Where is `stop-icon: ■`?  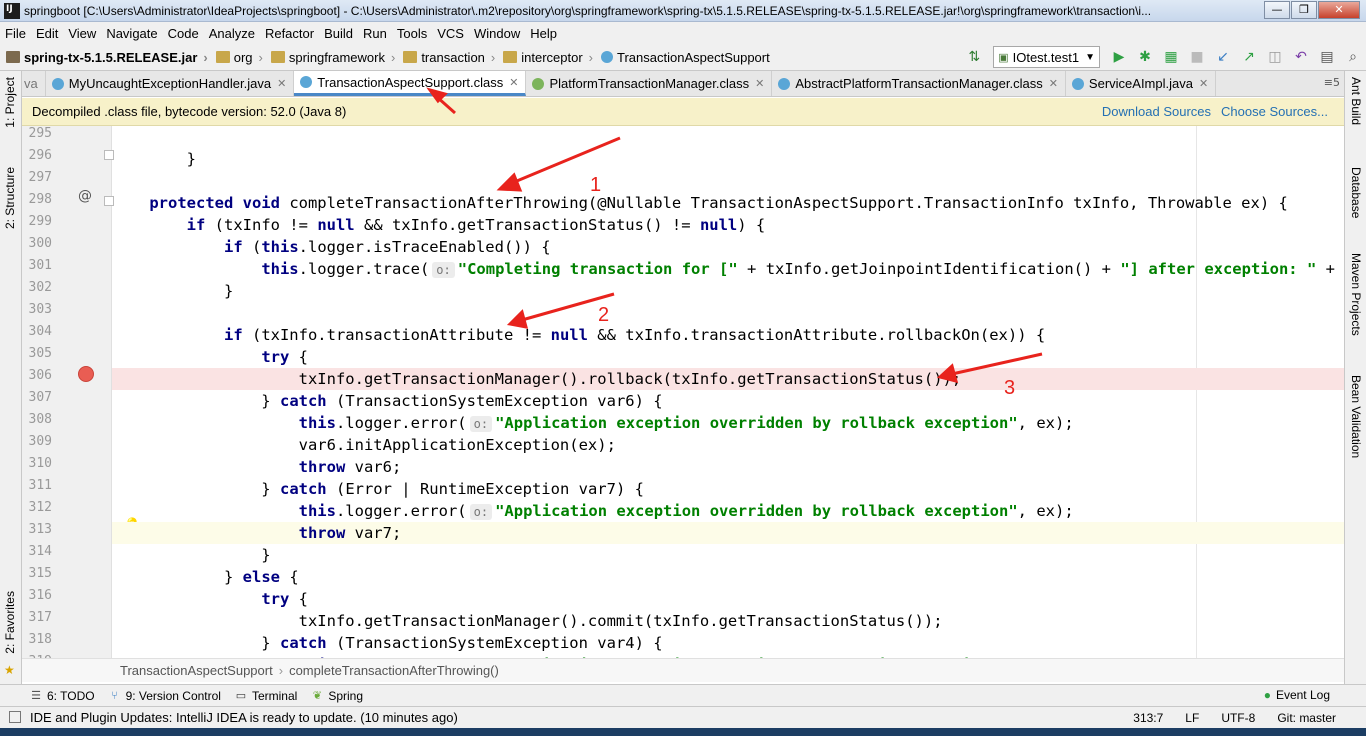 stop-icon: ■ is located at coordinates (1197, 57).